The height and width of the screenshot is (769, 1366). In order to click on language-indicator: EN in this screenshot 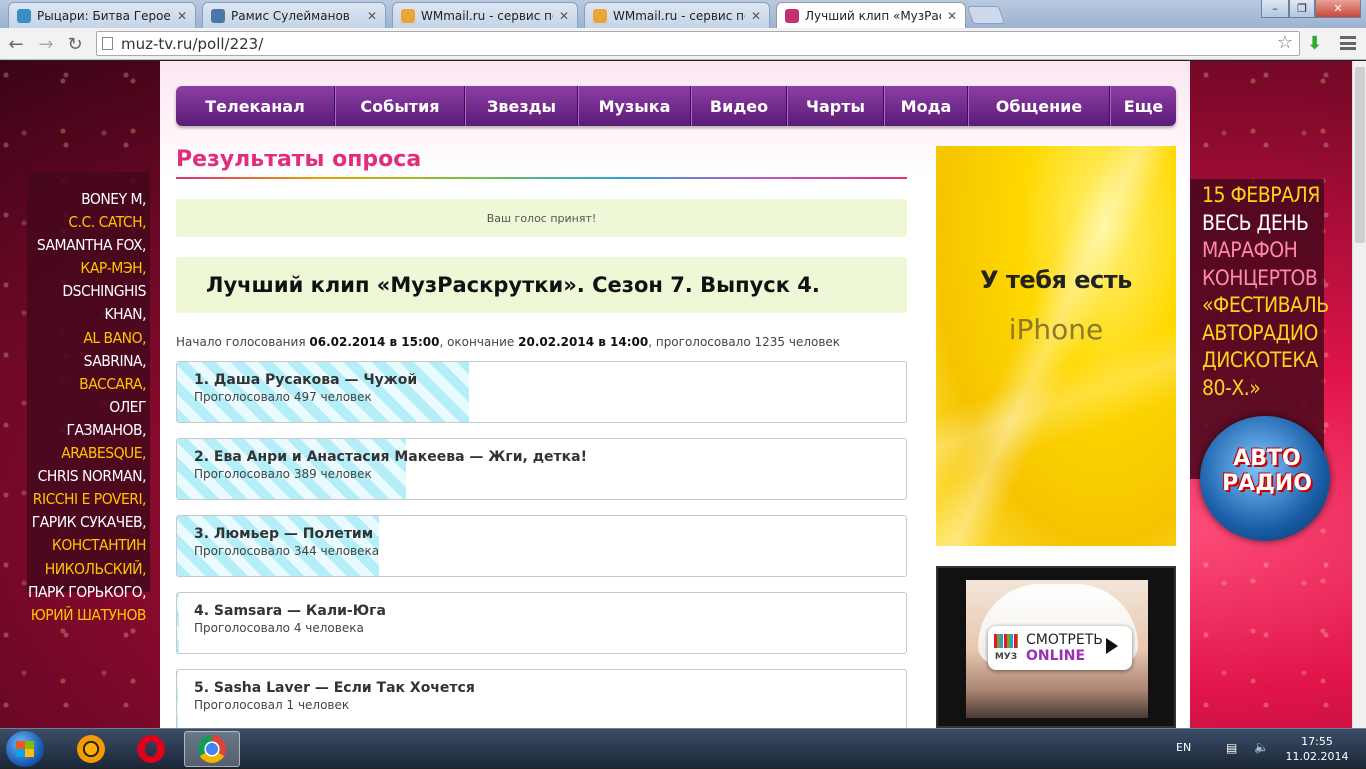, I will do `click(1183, 747)`.